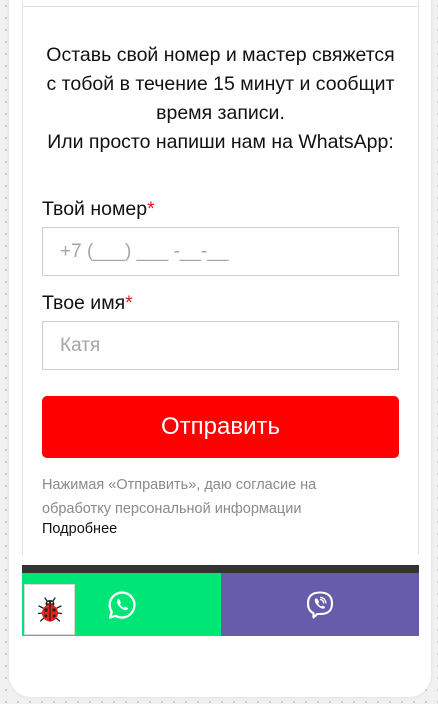 The width and height of the screenshot is (438, 704). What do you see at coordinates (220, 6) in the screenshot?
I see `divider` at bounding box center [220, 6].